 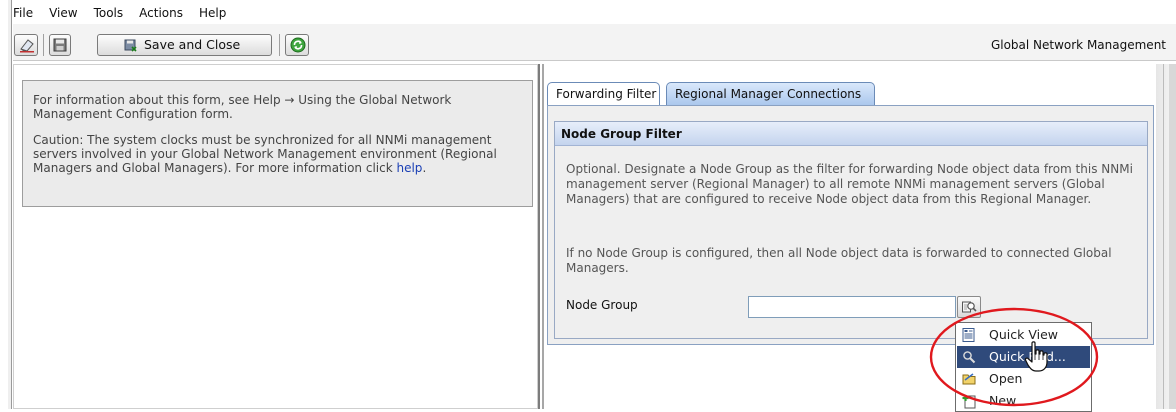 I want to click on hand-cursor-icon, so click(x=1036, y=356).